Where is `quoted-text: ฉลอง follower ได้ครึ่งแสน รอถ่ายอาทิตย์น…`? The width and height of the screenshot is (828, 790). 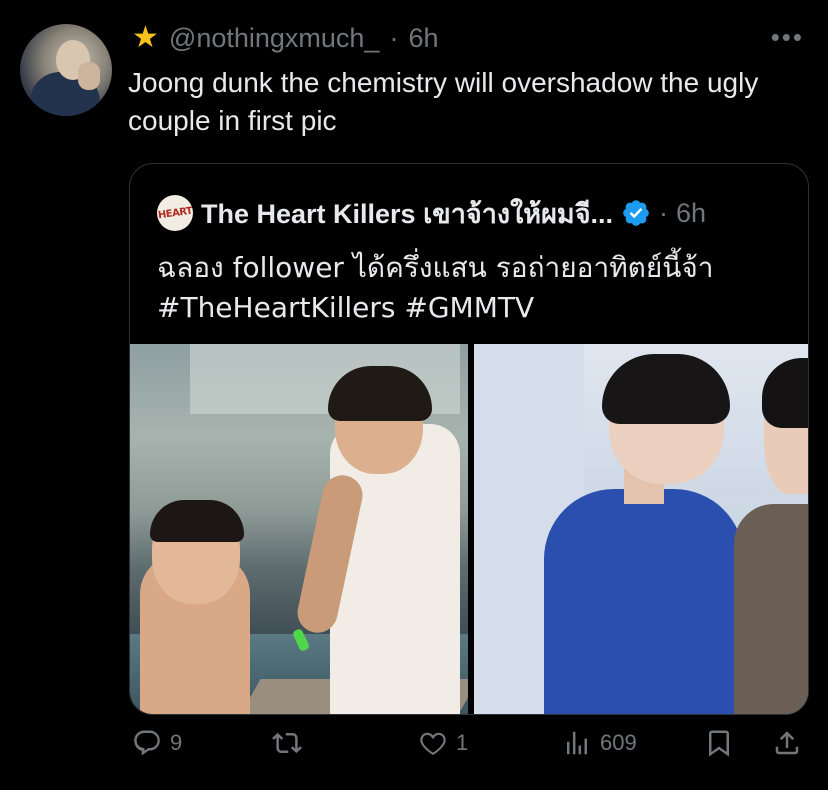 quoted-text: ฉลอง follower ได้ครึ่งแสน รอถ่ายอาทิตย์น… is located at coordinates (477, 288).